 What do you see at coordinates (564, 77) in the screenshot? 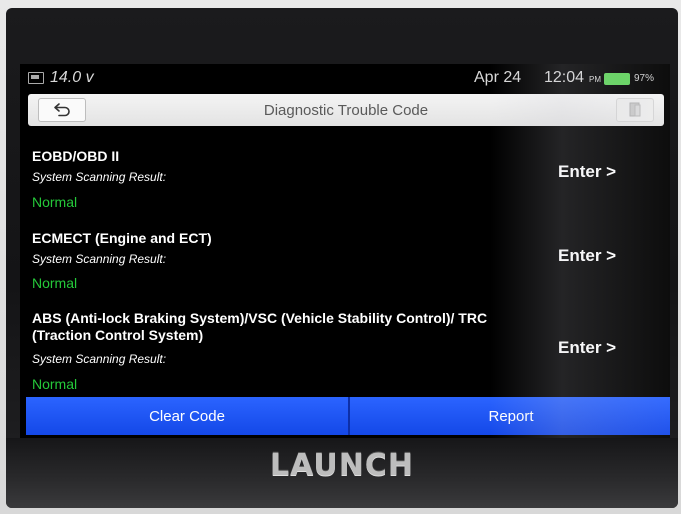
I see `status-time: 12:04` at bounding box center [564, 77].